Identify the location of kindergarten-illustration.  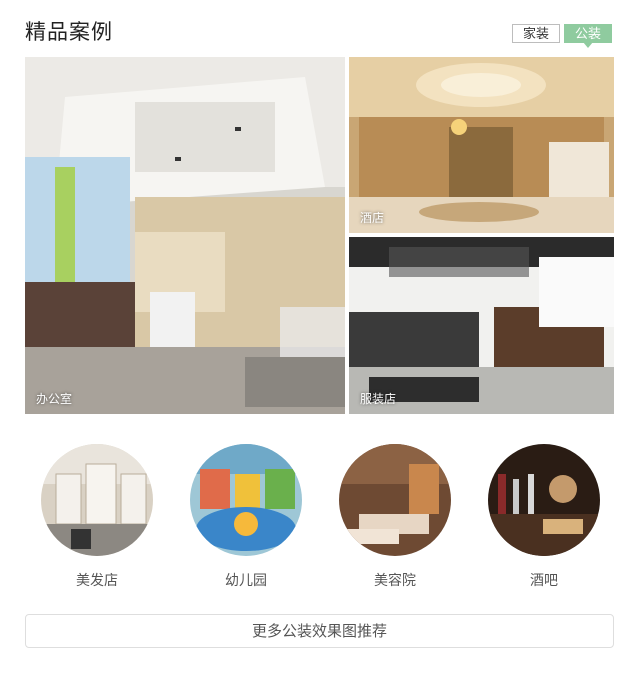
(246, 500).